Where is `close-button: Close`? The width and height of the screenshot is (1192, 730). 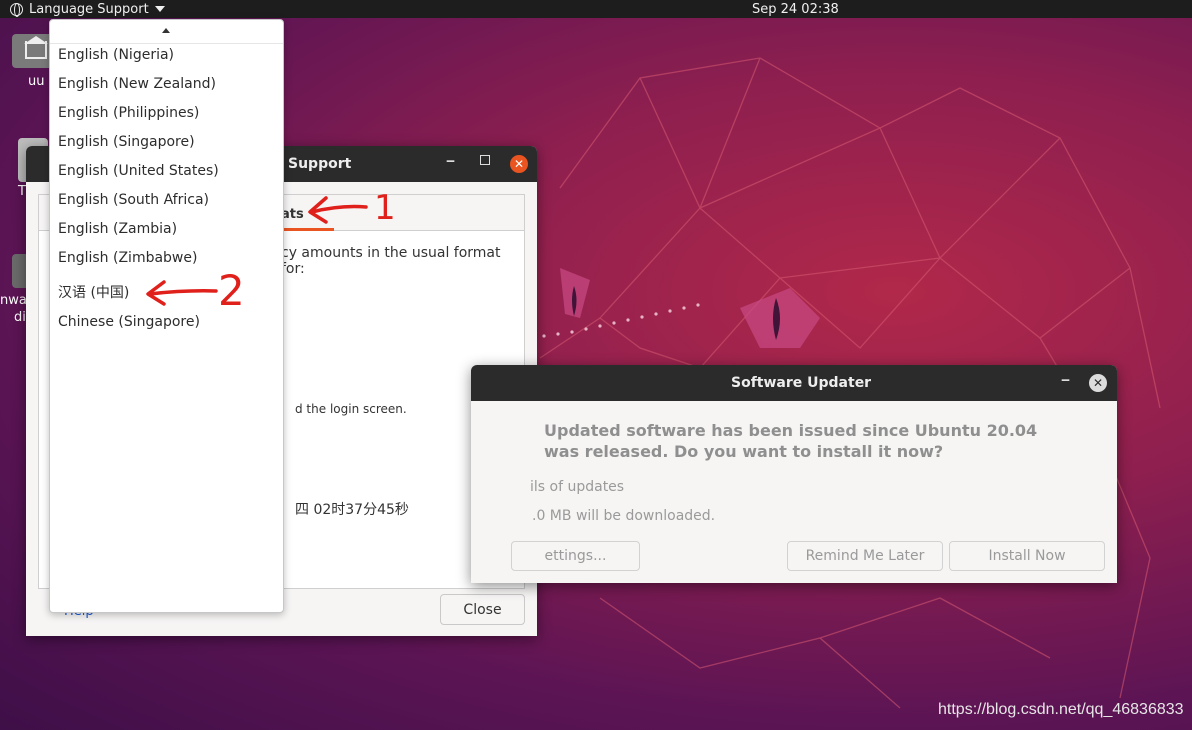
close-button: Close is located at coordinates (482, 609).